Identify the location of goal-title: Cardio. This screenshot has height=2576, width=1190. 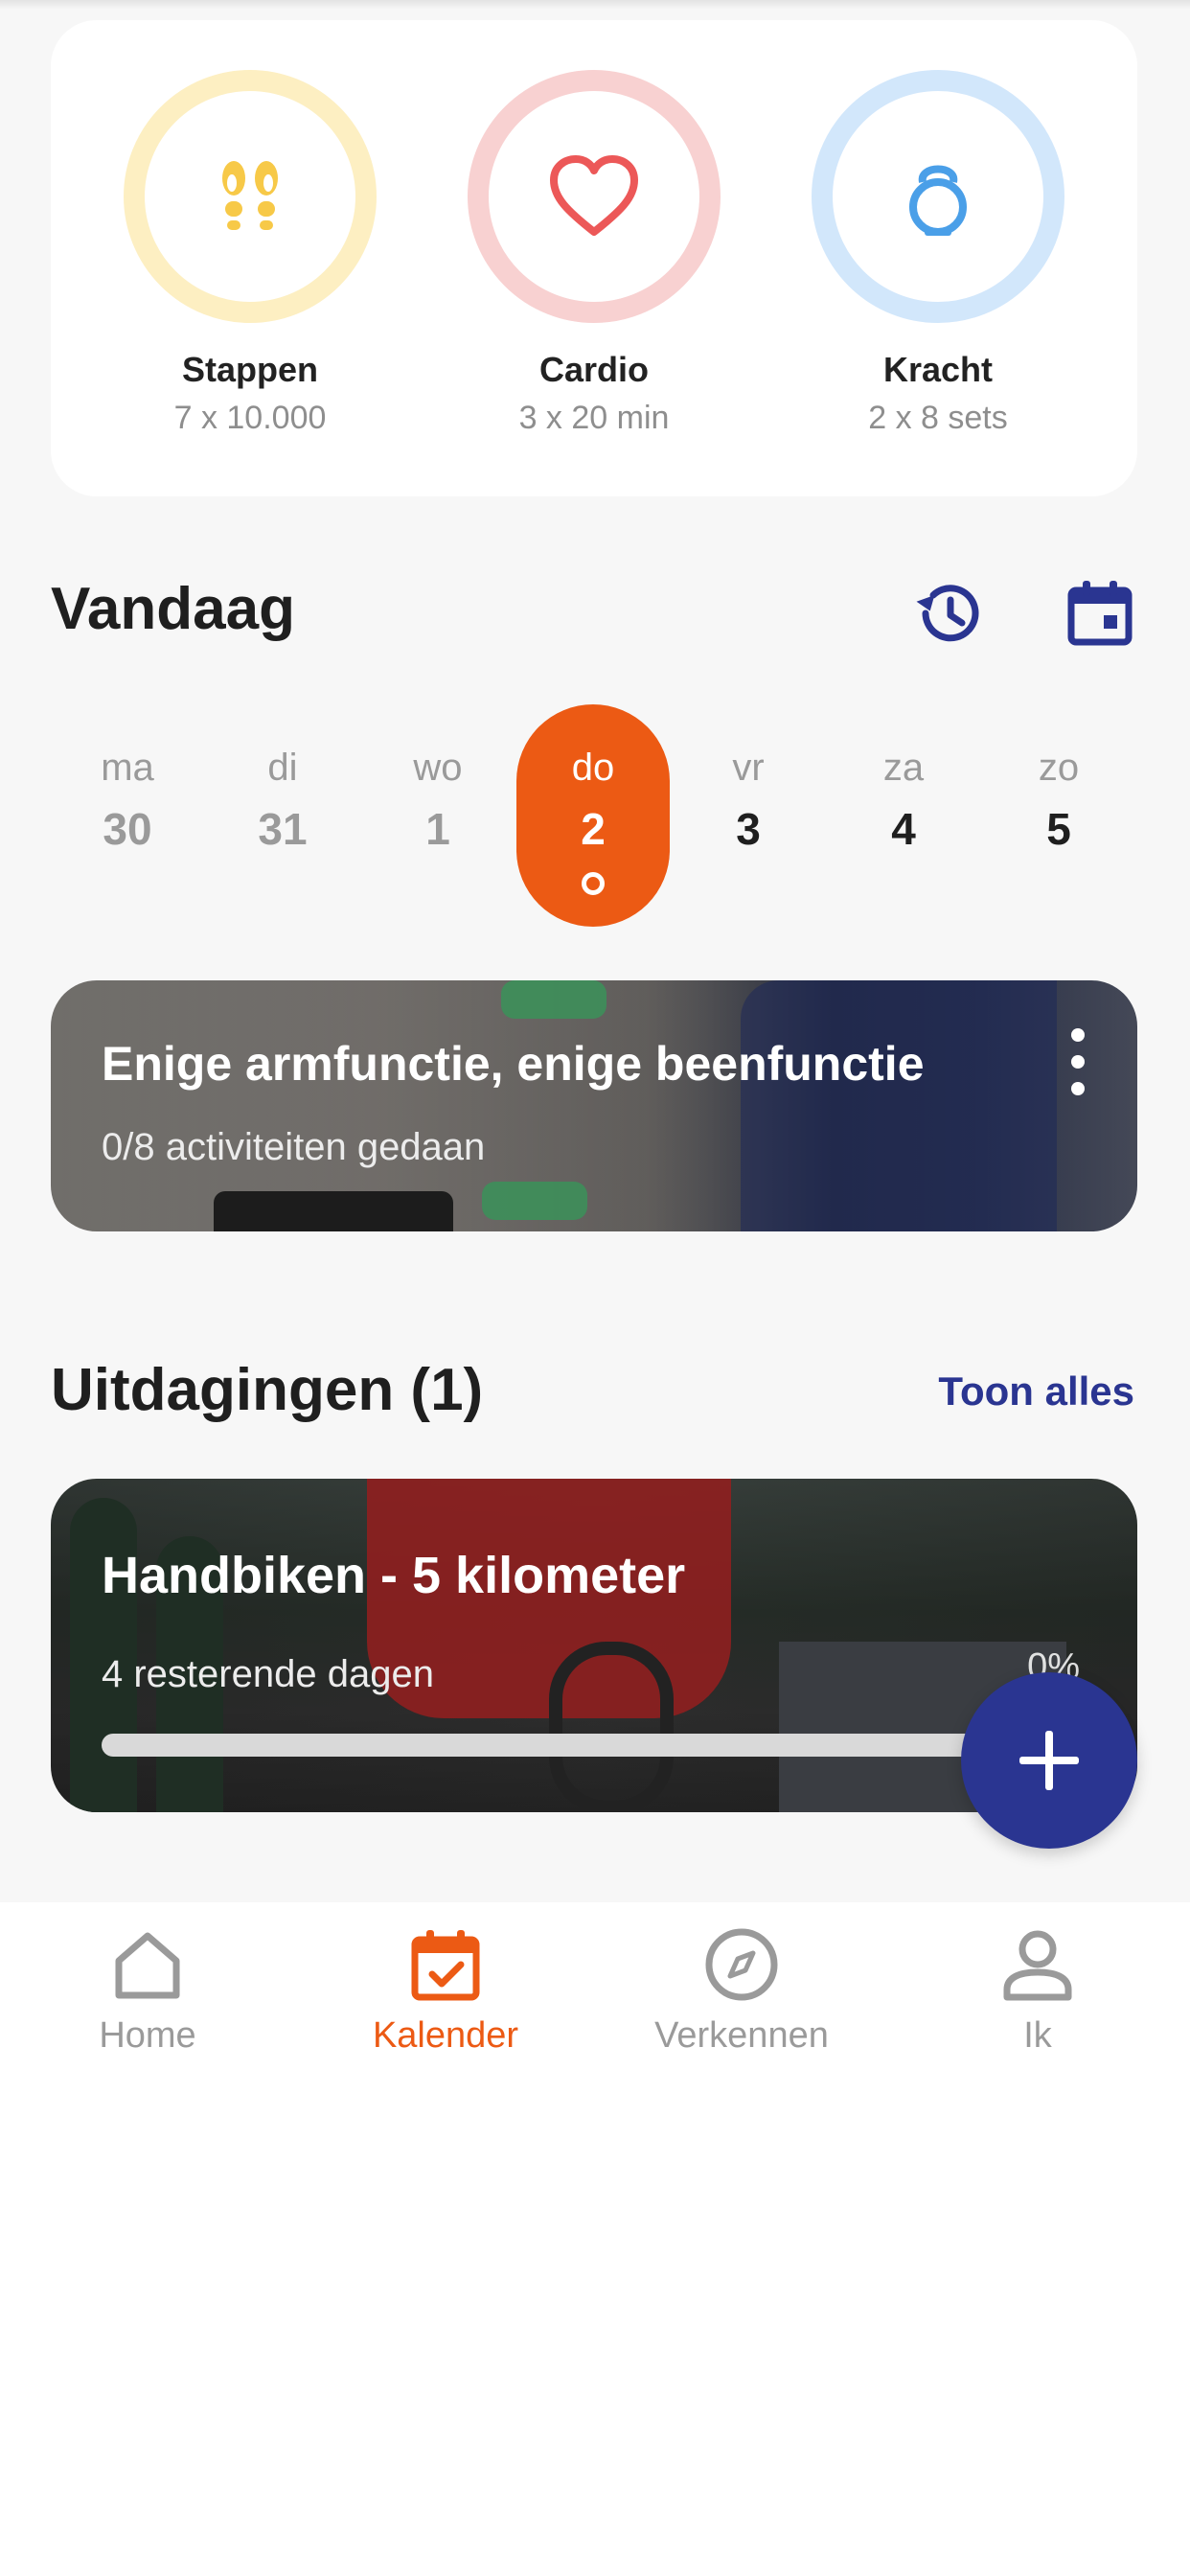
(593, 369).